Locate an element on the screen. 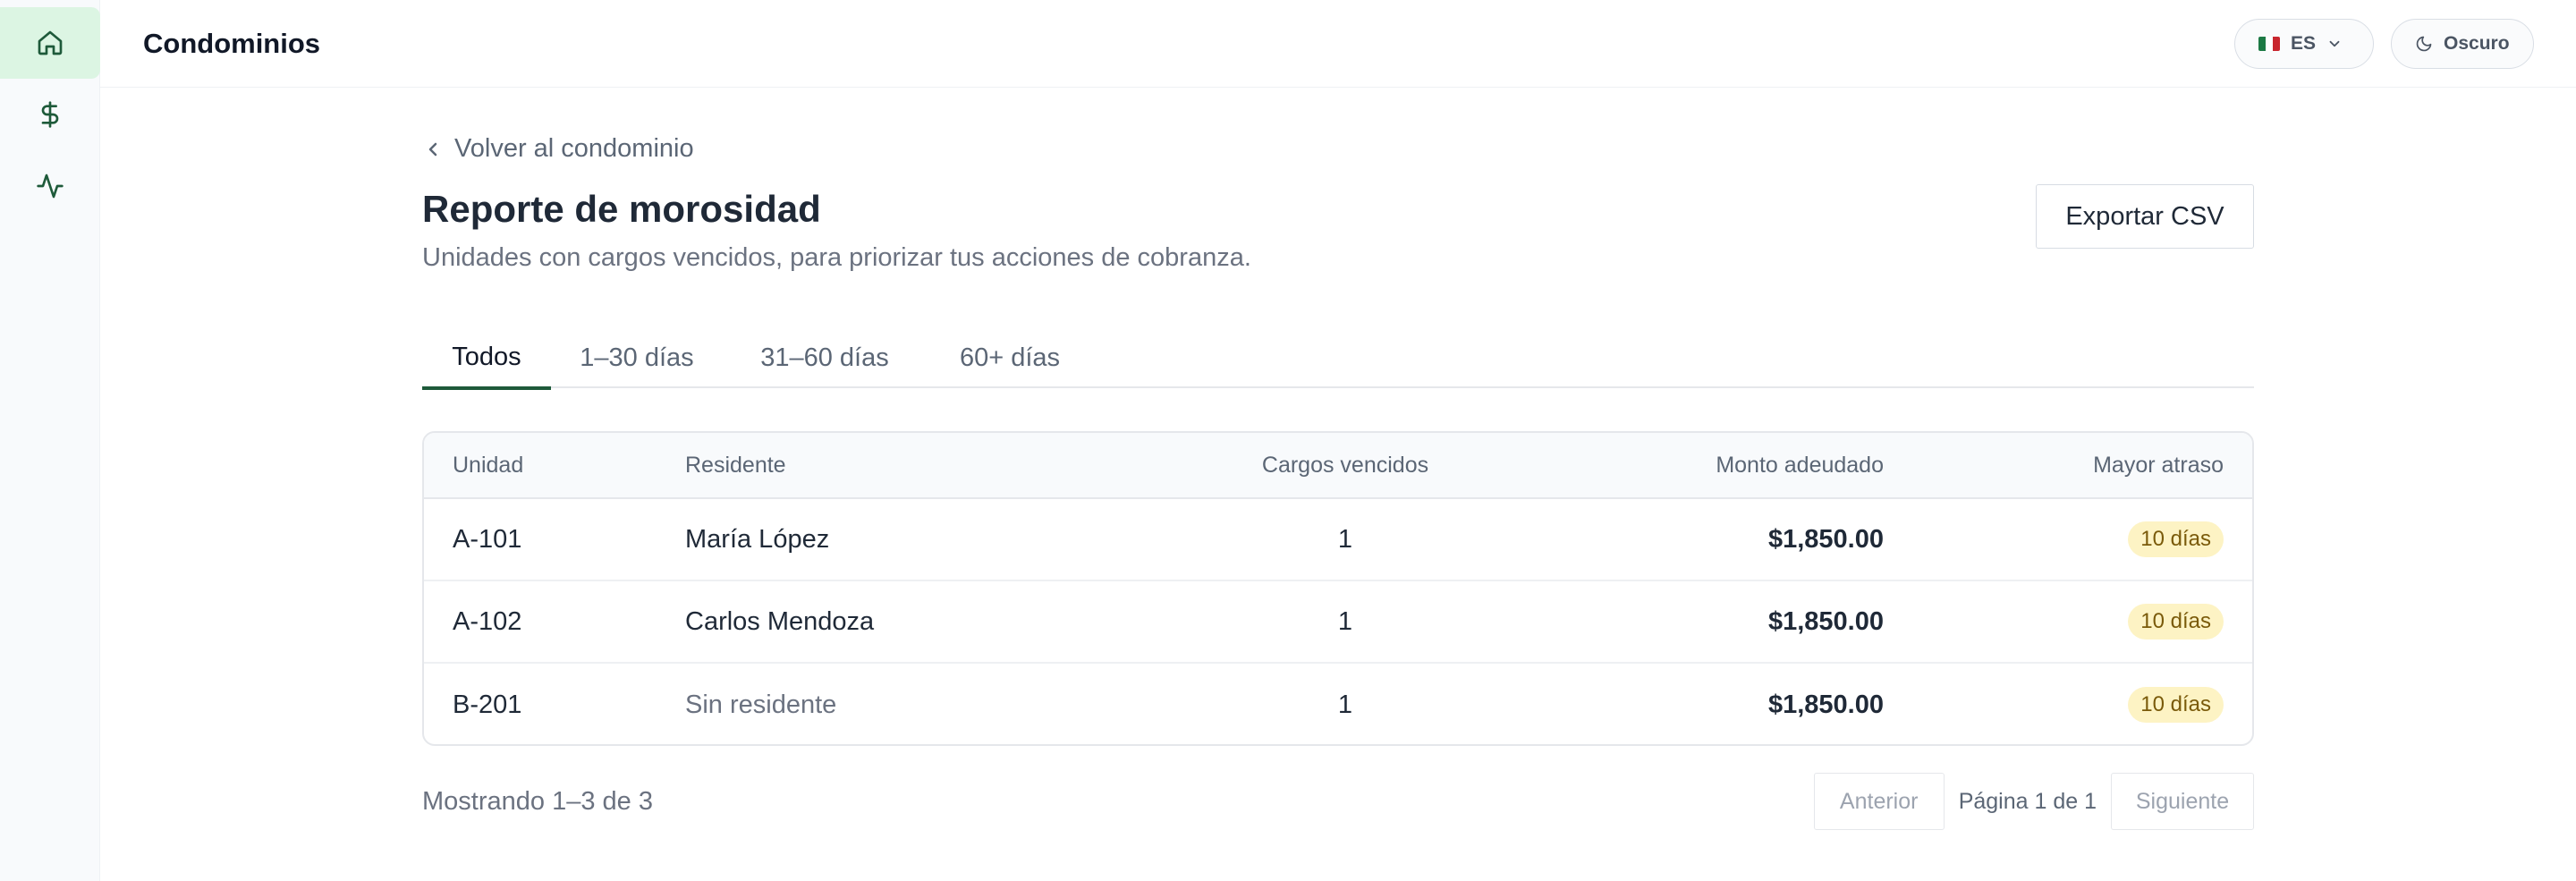 The height and width of the screenshot is (881, 2576). sidebar-item-home is located at coordinates (50, 43).